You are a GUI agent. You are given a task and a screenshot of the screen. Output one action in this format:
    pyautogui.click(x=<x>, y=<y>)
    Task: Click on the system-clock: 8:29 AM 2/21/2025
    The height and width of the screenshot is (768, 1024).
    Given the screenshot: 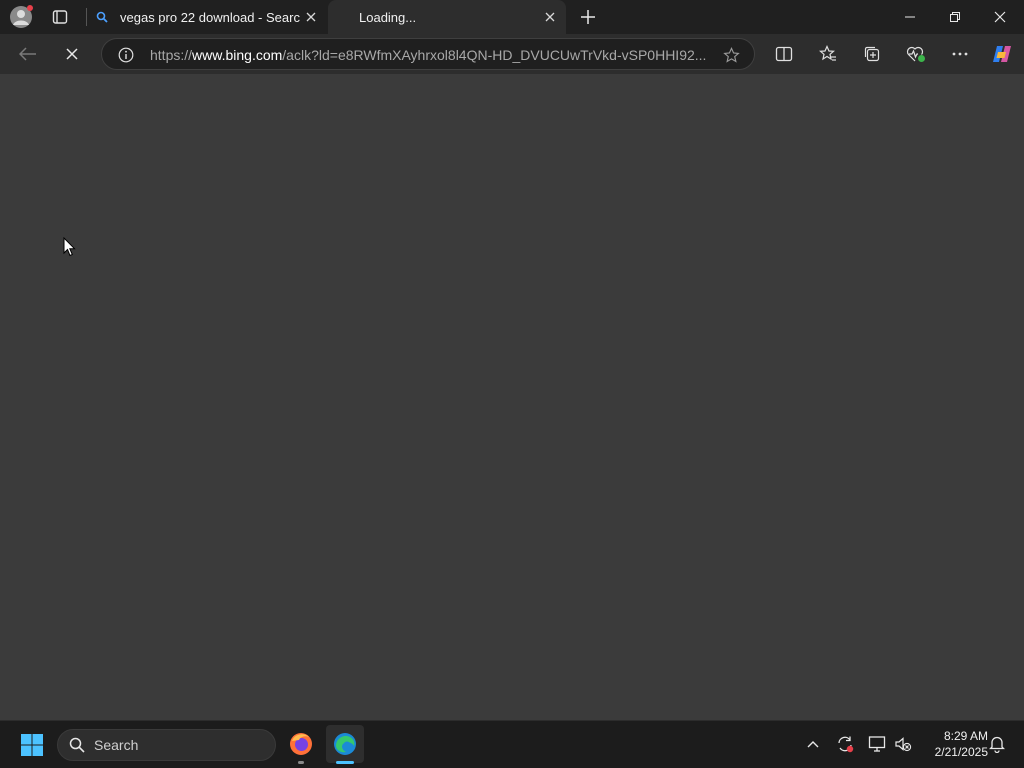 What is the action you would take?
    pyautogui.click(x=954, y=744)
    